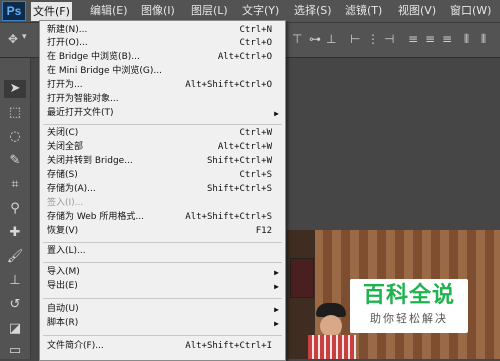  I want to click on menu-file: 文件(F), so click(51, 11).